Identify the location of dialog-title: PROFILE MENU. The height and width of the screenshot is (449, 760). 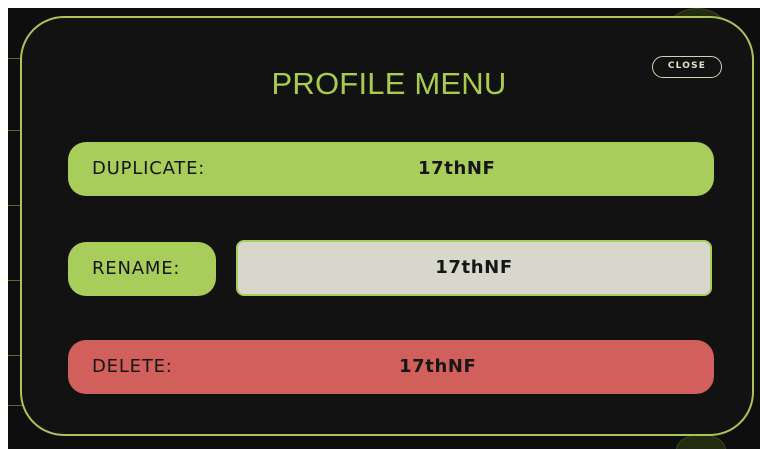
(389, 83).